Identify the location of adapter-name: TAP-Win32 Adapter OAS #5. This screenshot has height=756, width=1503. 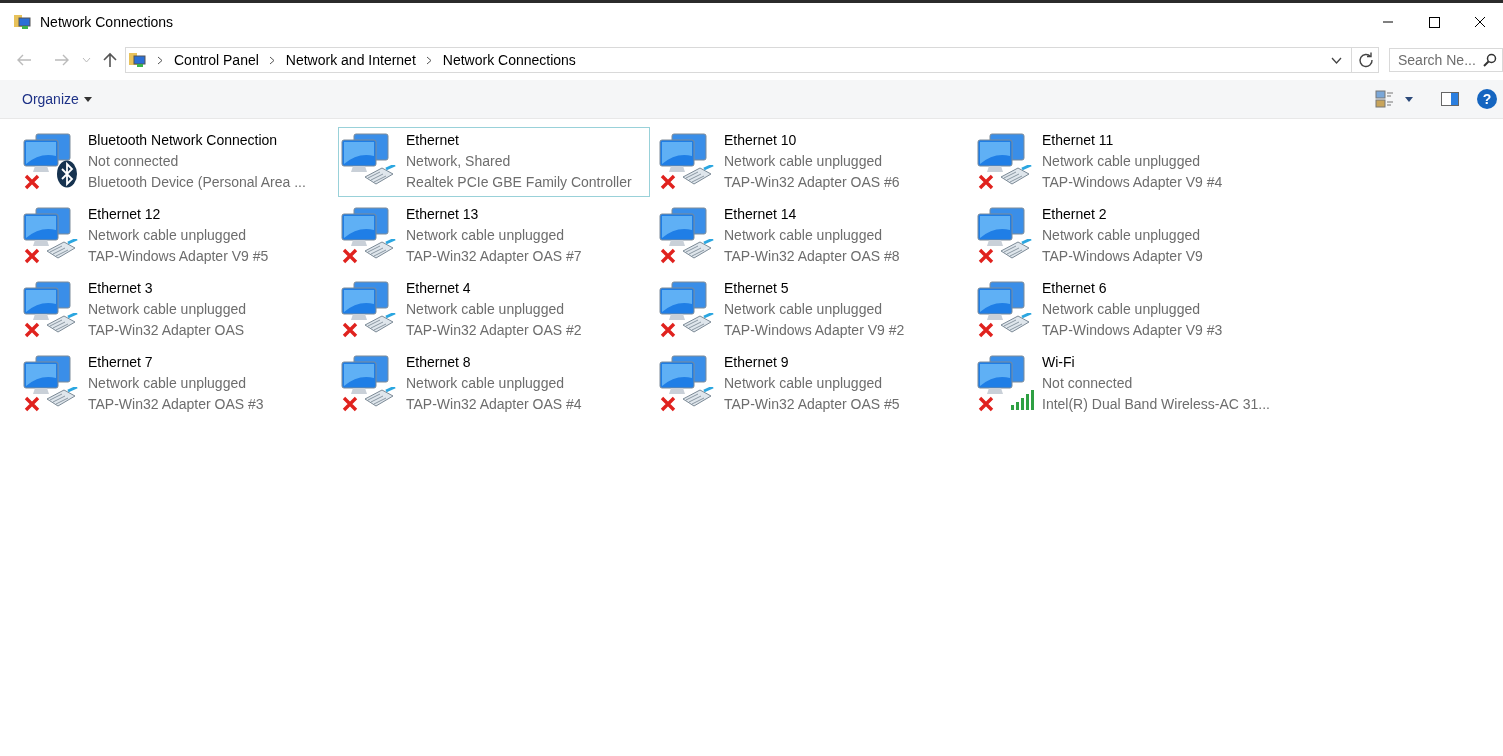
(812, 404).